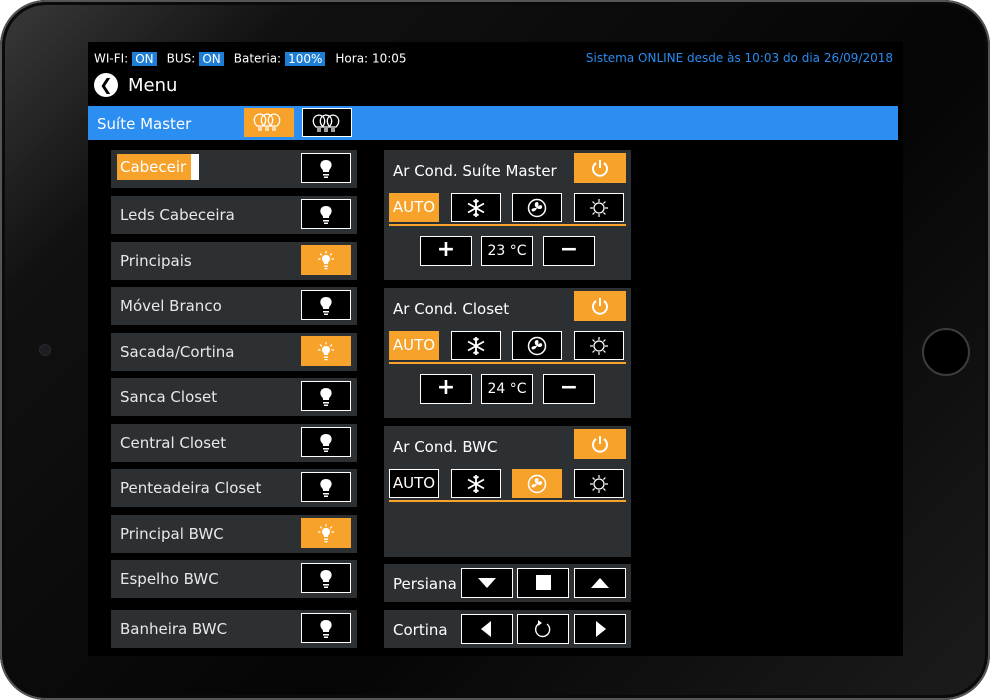 The height and width of the screenshot is (700, 990). I want to click on light-row: Cabeceir, so click(234, 169).